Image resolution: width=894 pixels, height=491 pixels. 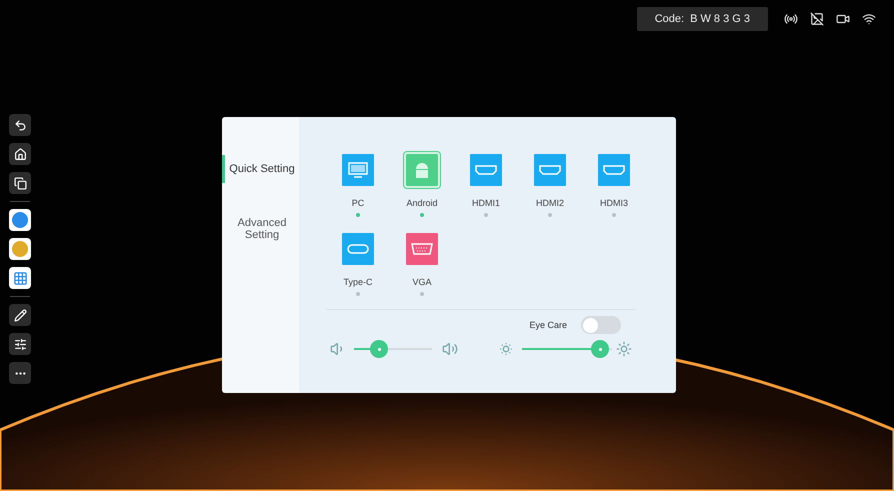 I want to click on usb-c-port-icon, so click(x=358, y=249).